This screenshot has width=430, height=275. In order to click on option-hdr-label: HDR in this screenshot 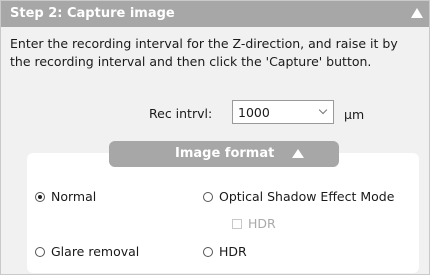, I will do `click(233, 251)`.